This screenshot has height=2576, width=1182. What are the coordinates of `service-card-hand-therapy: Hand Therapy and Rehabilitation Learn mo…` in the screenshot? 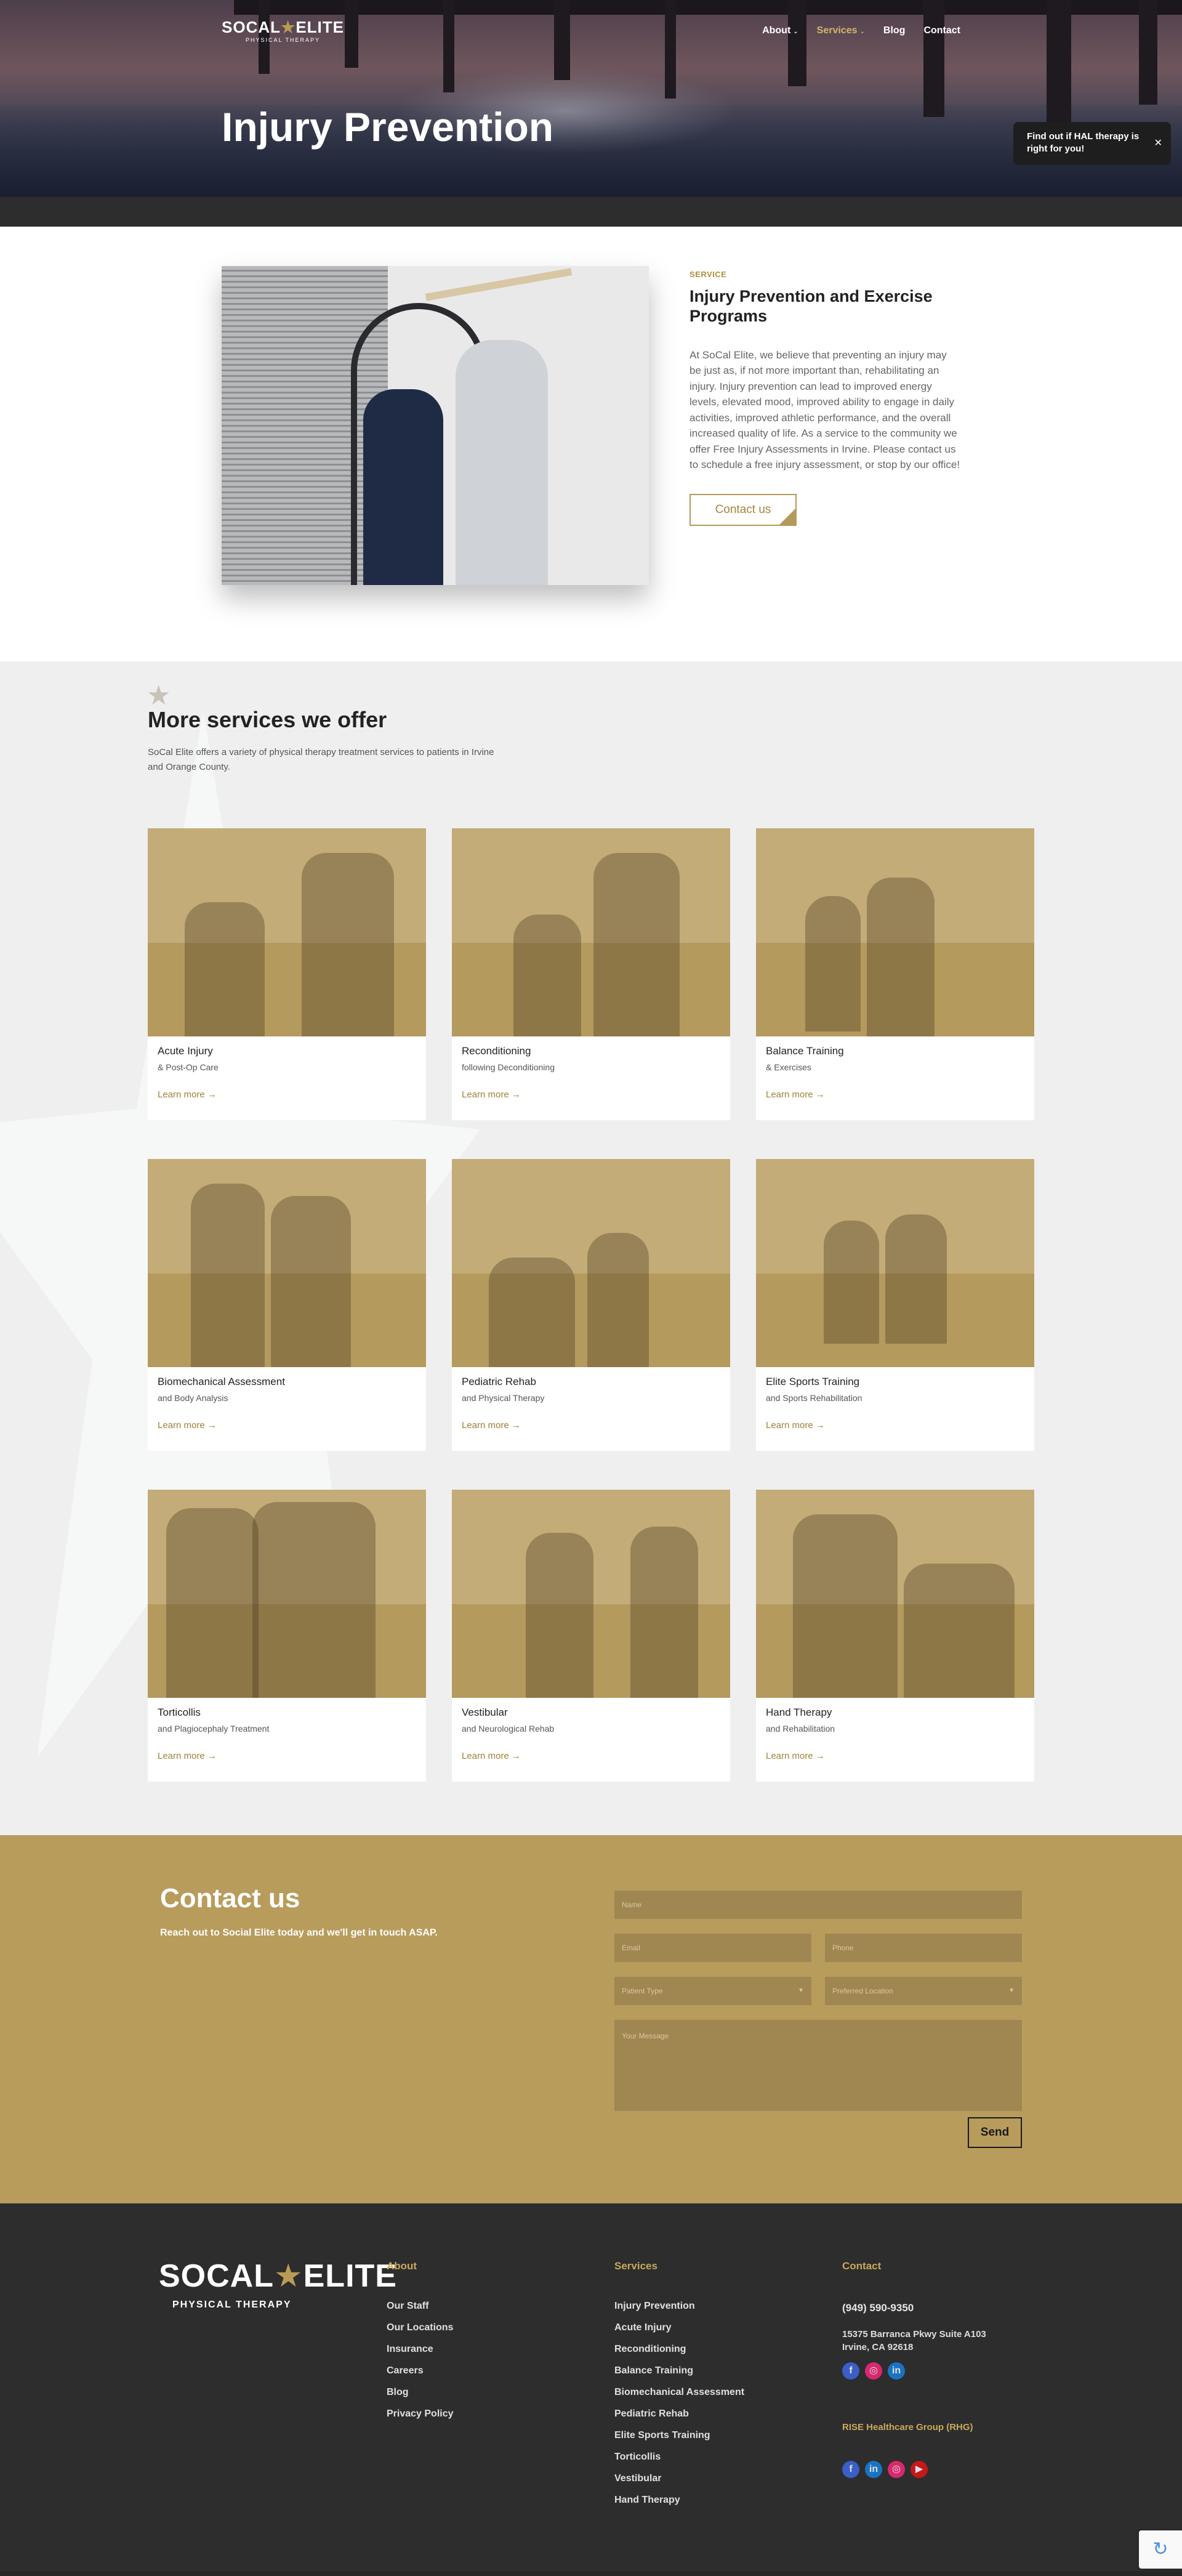 It's located at (895, 1636).